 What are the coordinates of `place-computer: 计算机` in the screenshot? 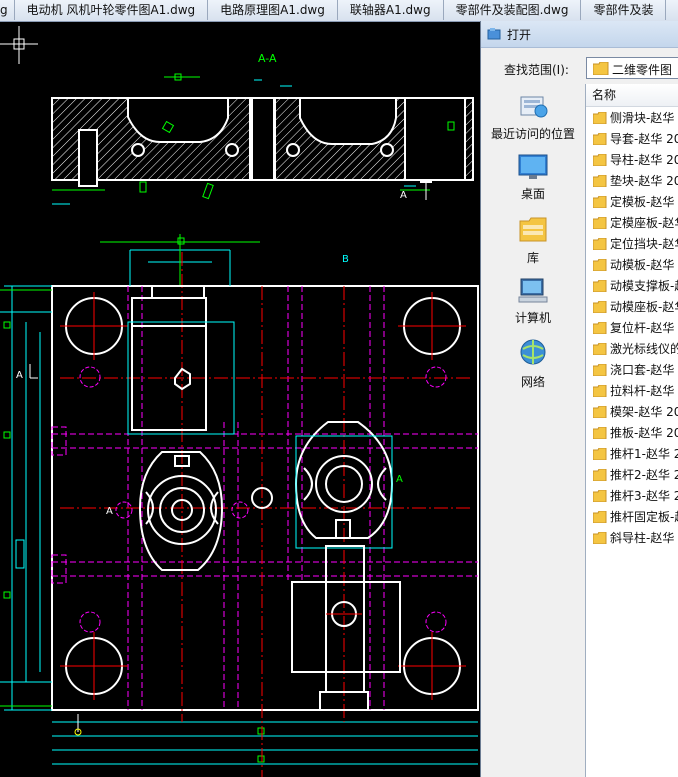 It's located at (533, 301).